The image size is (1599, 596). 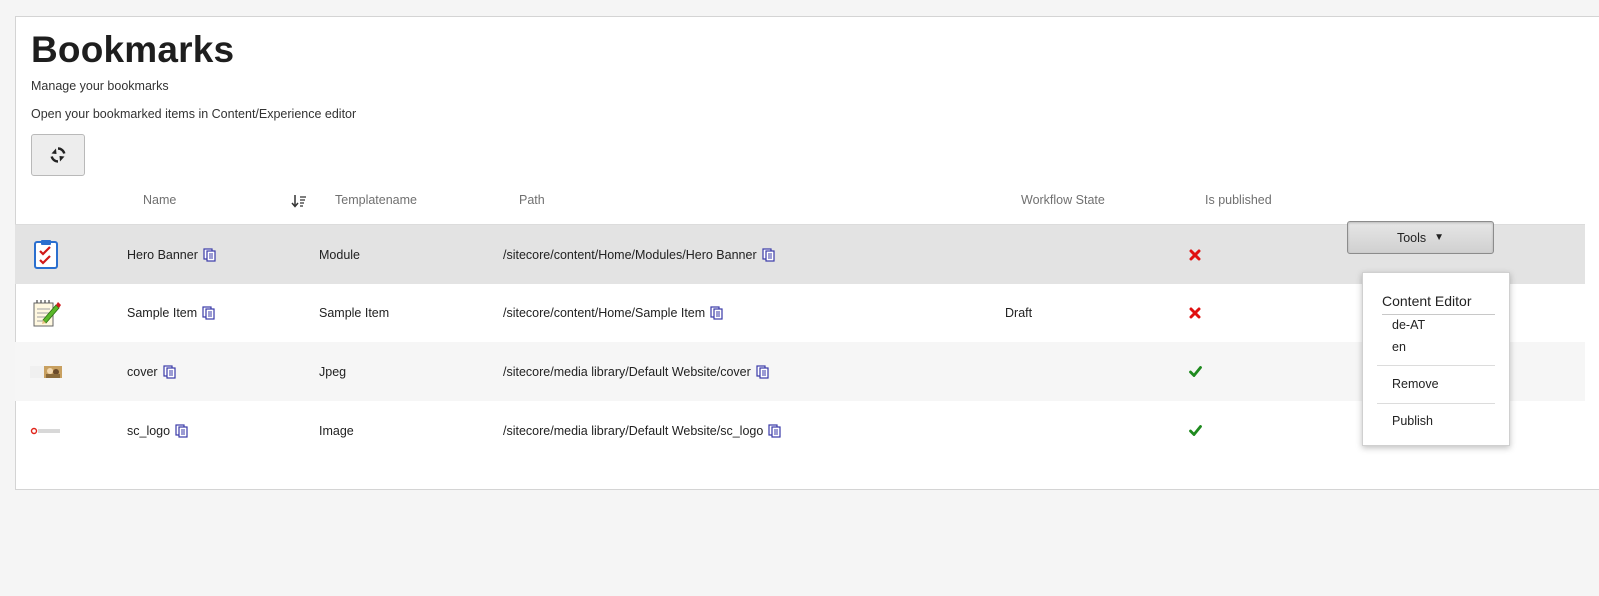 What do you see at coordinates (336, 430) in the screenshot?
I see `template-name: Image` at bounding box center [336, 430].